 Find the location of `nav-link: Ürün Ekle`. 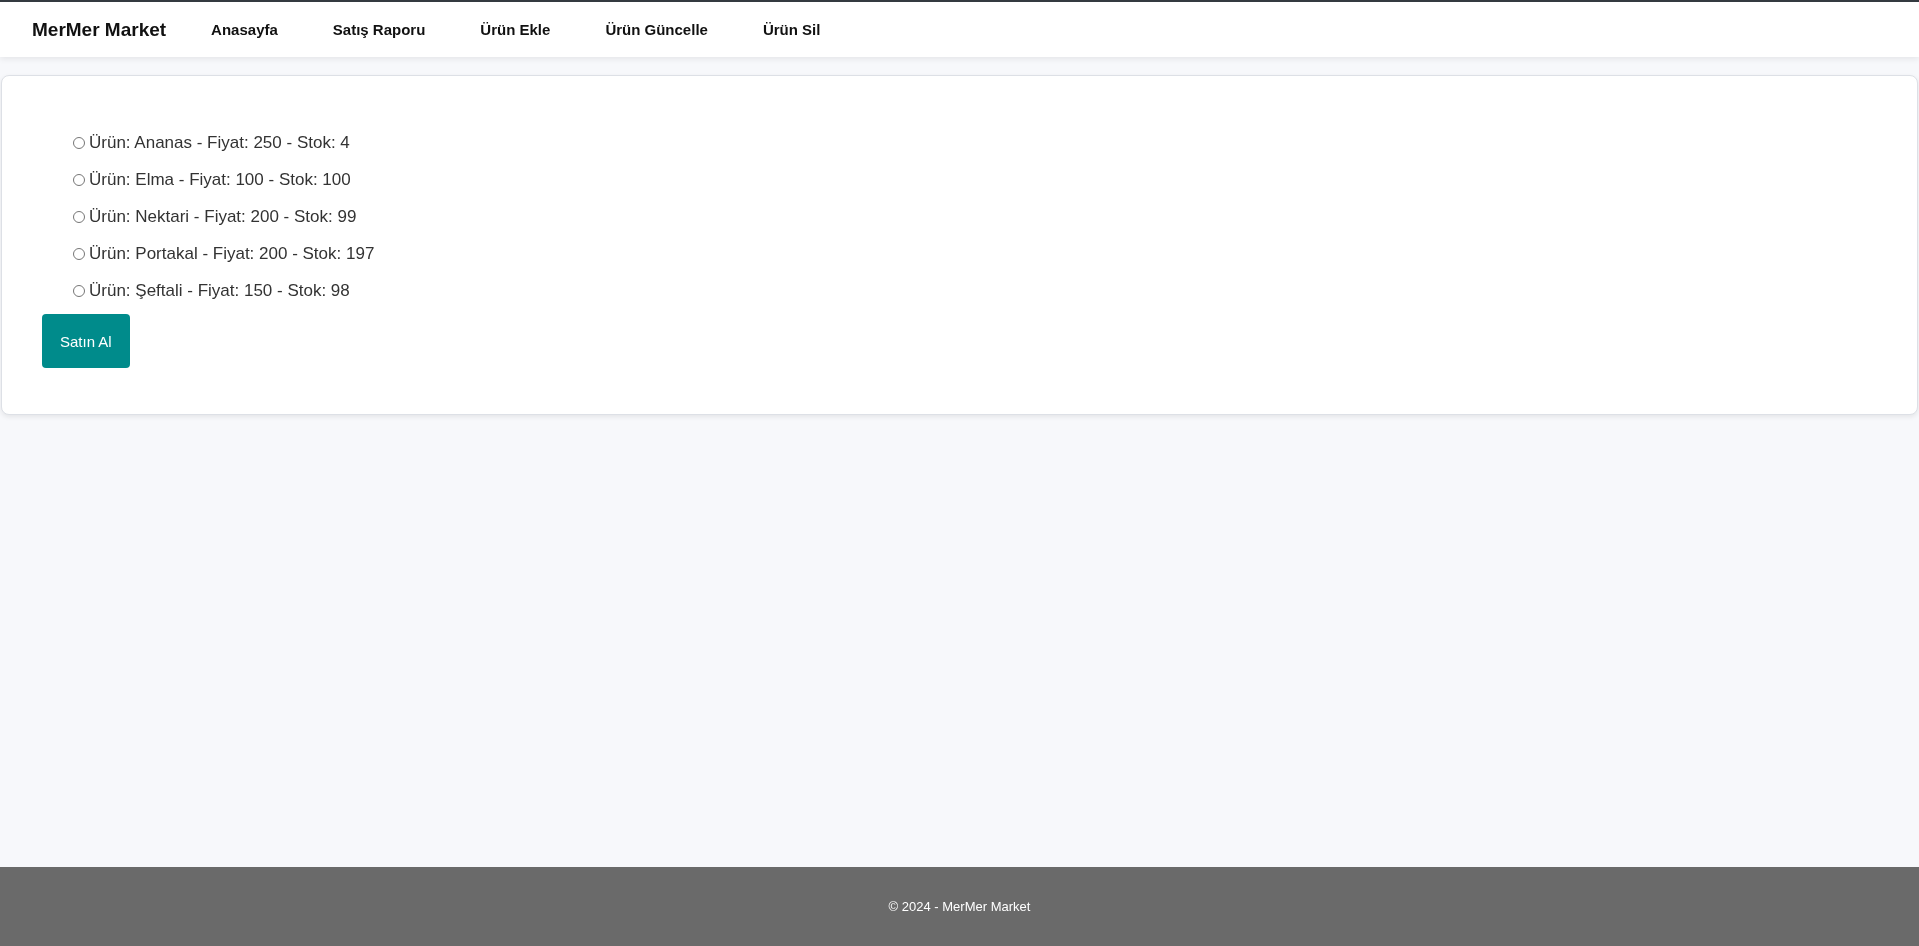

nav-link: Ürün Ekle is located at coordinates (515, 29).